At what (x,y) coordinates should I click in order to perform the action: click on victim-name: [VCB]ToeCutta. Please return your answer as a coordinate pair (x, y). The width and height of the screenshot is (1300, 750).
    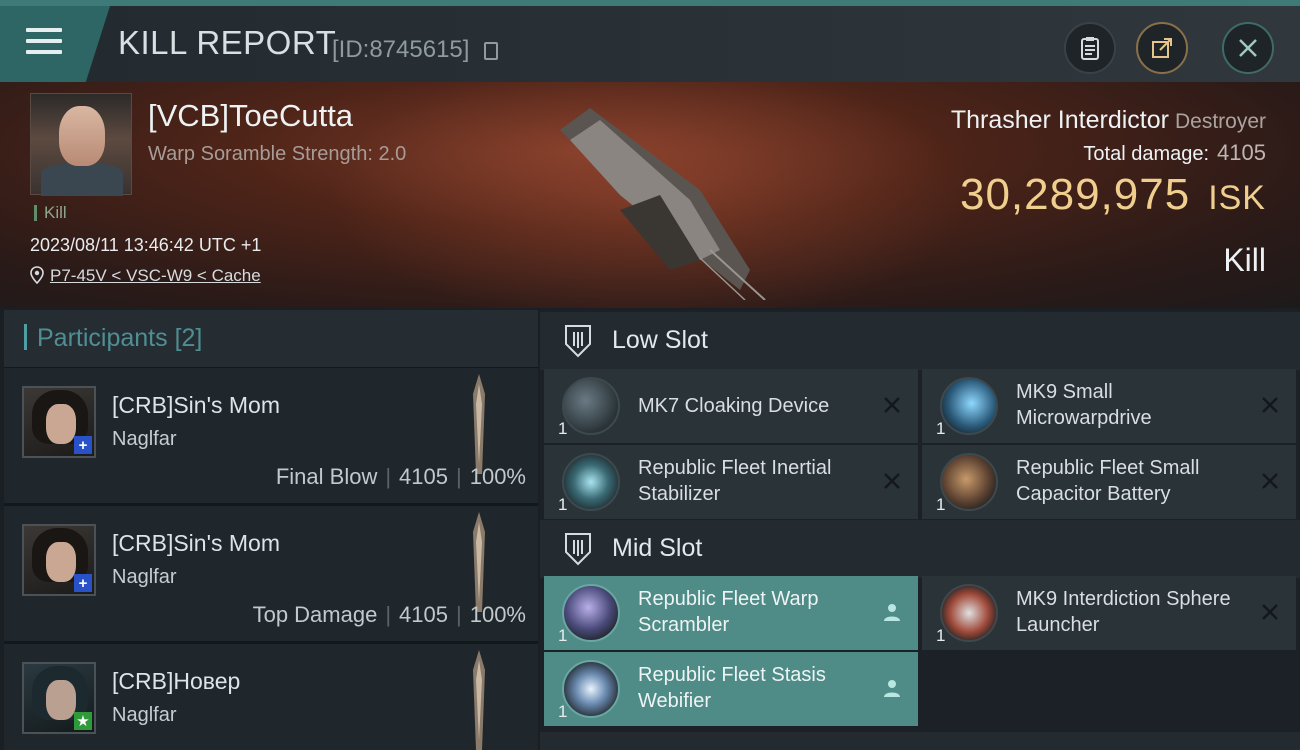
    Looking at the image, I should click on (250, 116).